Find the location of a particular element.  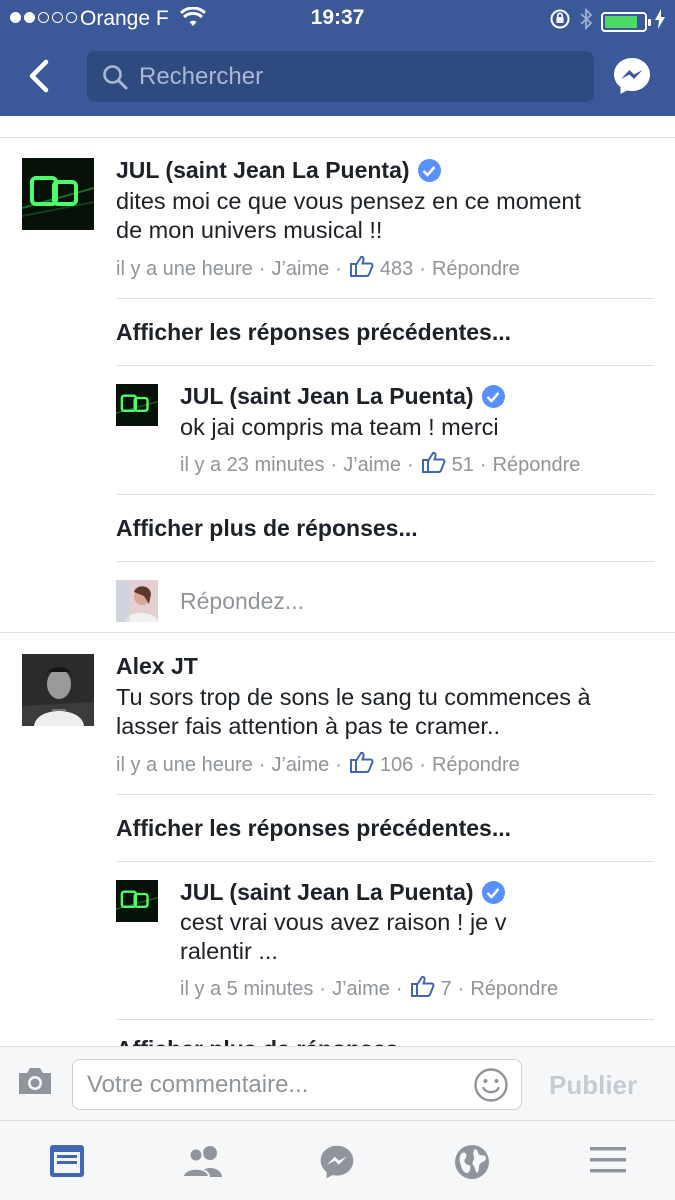

comment-meta: il y a une heure · J’aime · 483 · Répondre is located at coordinates (318, 269).